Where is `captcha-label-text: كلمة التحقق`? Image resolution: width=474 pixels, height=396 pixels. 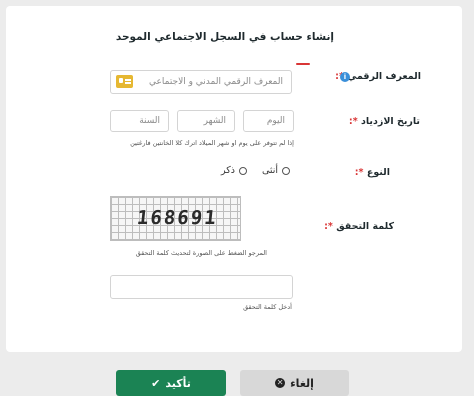
captcha-label-text: كلمة التحقق is located at coordinates (365, 226).